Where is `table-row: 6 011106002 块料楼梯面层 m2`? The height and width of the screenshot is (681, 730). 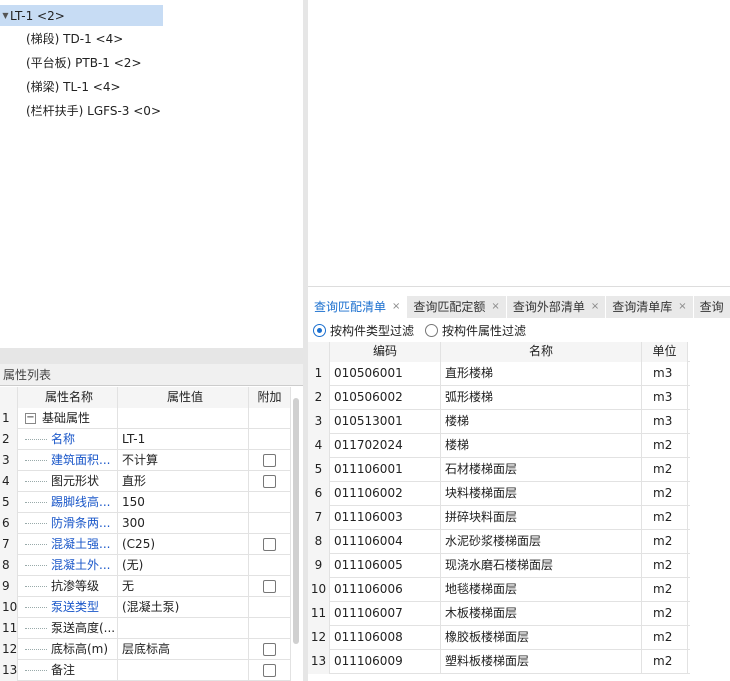
table-row: 6 011106002 块料楼梯面层 m2 is located at coordinates (499, 494).